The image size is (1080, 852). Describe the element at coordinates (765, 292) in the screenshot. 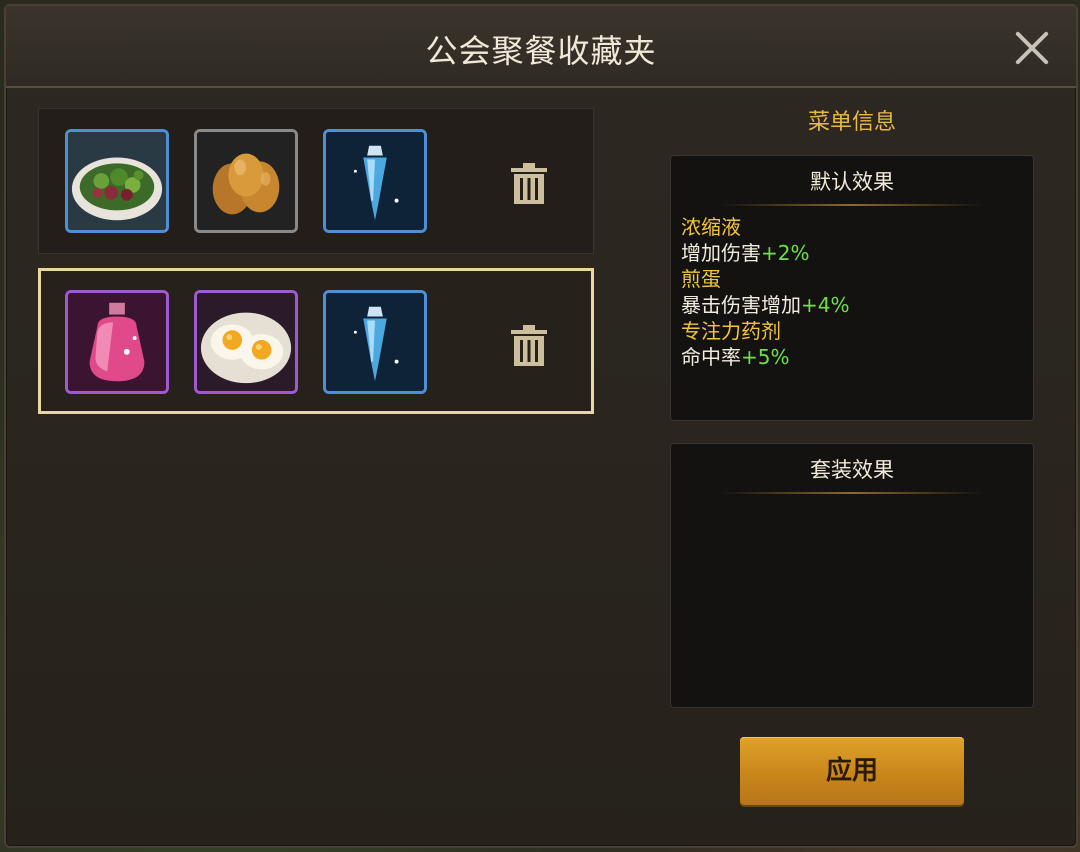

I see `effect-list: 浓缩液 增加伤害+2% 煎蛋 暴击伤害增加+4% 专注力药剂 命中率+5%` at that location.